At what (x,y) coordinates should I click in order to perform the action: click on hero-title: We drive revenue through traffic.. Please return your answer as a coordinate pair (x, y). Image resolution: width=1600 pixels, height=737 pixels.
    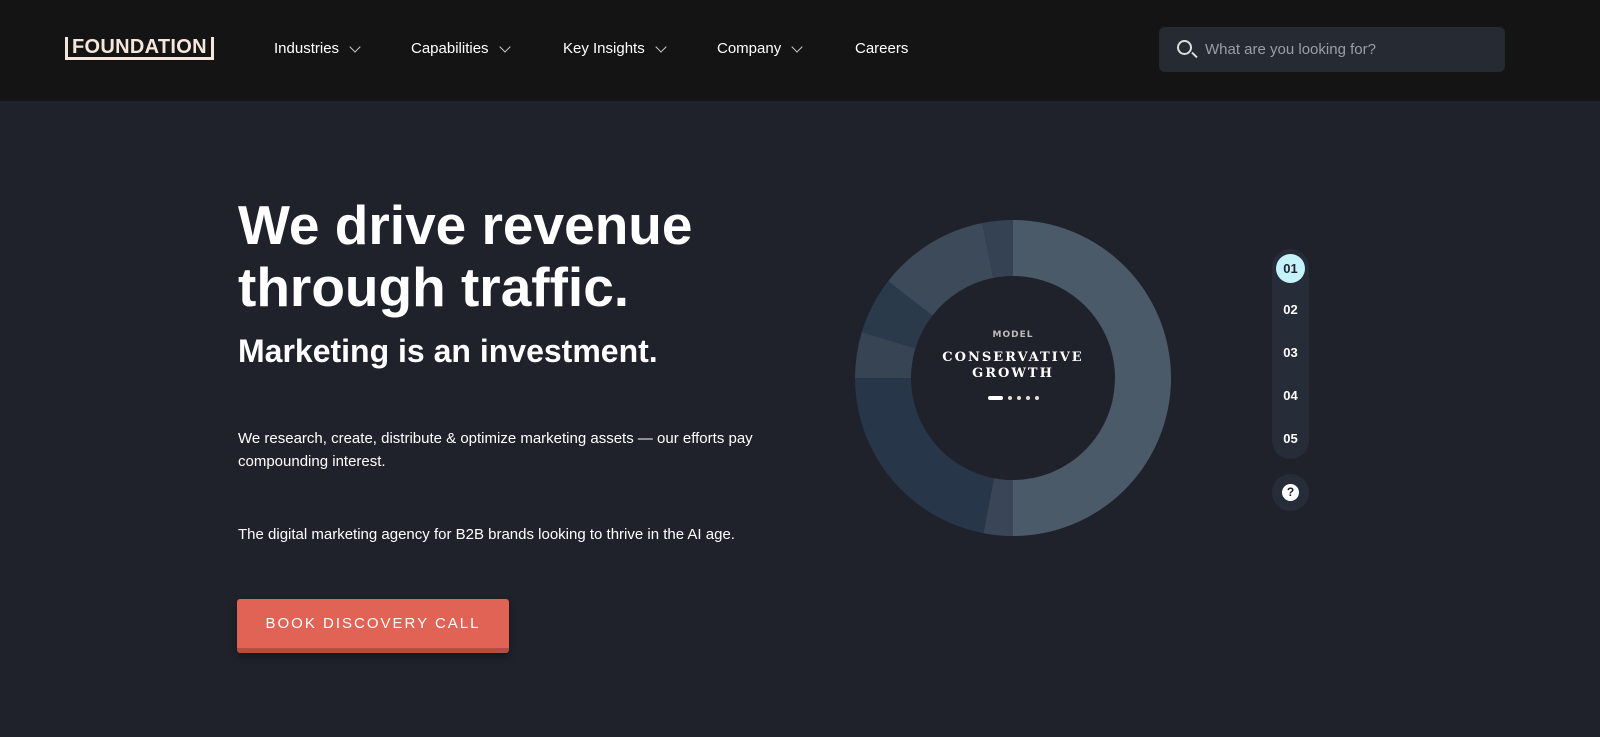
    Looking at the image, I should click on (465, 256).